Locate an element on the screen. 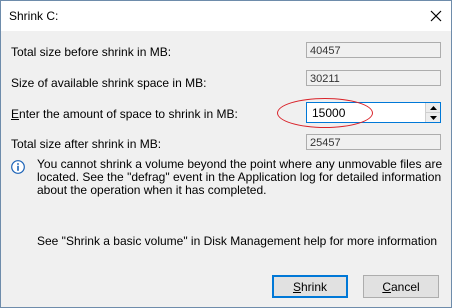 Image resolution: width=452 pixels, height=308 pixels. shrink-amount-label-accelerator: E is located at coordinates (15, 114).